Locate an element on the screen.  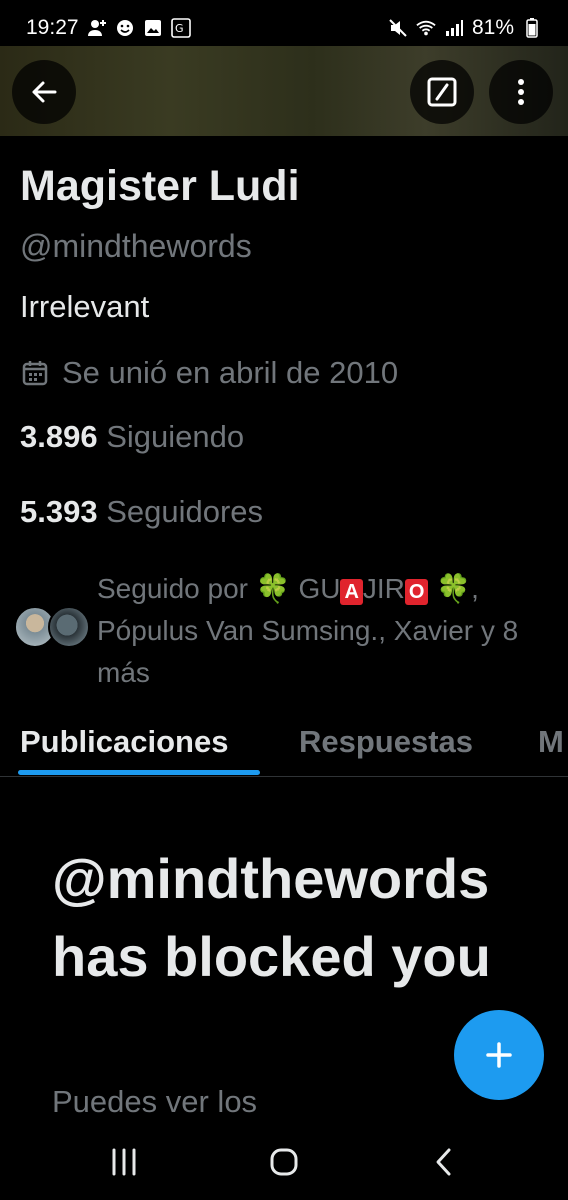
plus-icon is located at coordinates (499, 1055).